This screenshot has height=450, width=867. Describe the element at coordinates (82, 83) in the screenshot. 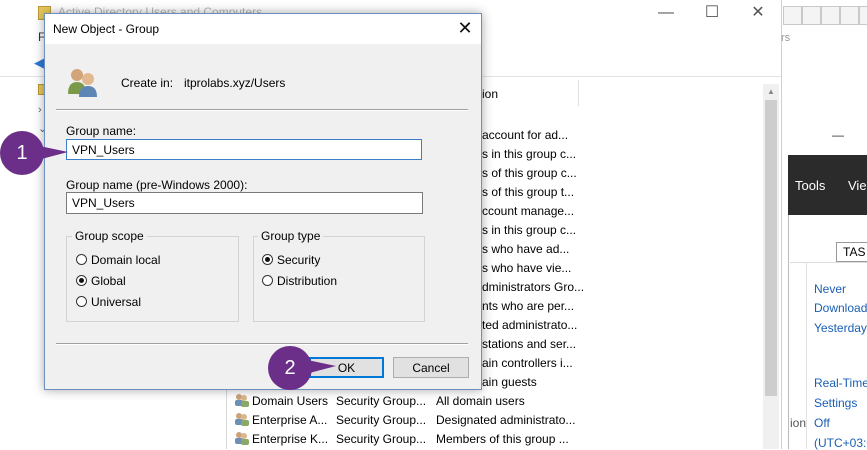

I see `users-group-icon` at that location.